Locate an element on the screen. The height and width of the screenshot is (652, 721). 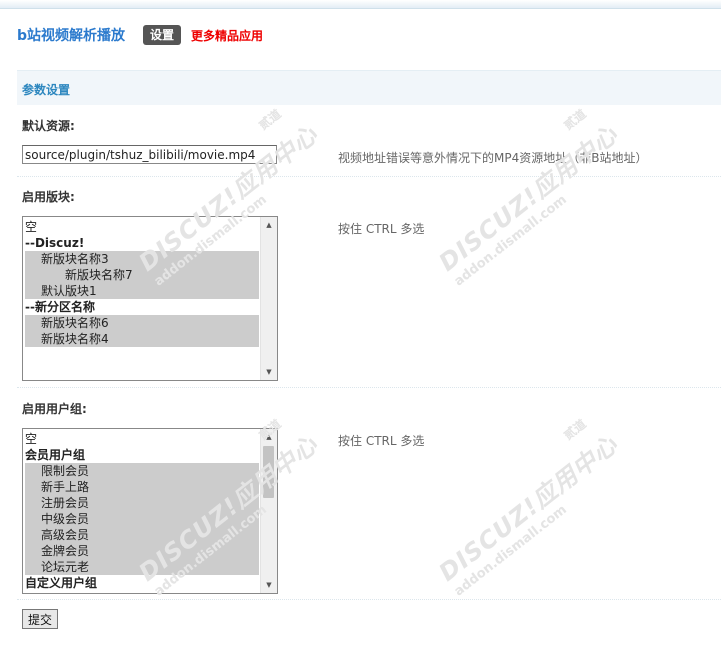
usergroups-scrollbar: ▲ ▼ is located at coordinates (268, 511).